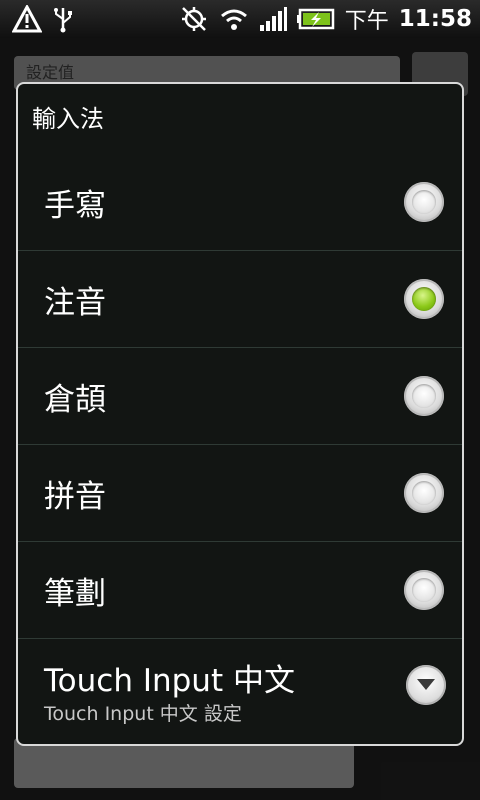  What do you see at coordinates (27, 19) in the screenshot?
I see `warning-icon` at bounding box center [27, 19].